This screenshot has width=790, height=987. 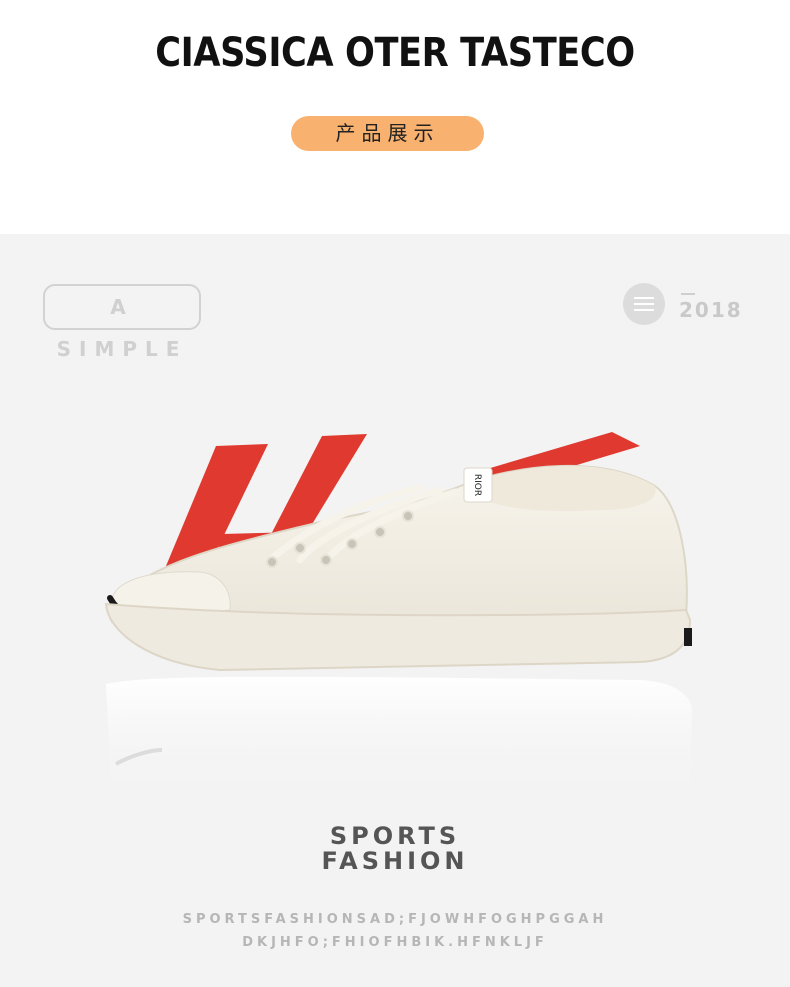 I want to click on fashion-heading: FASHION, so click(x=395, y=861).